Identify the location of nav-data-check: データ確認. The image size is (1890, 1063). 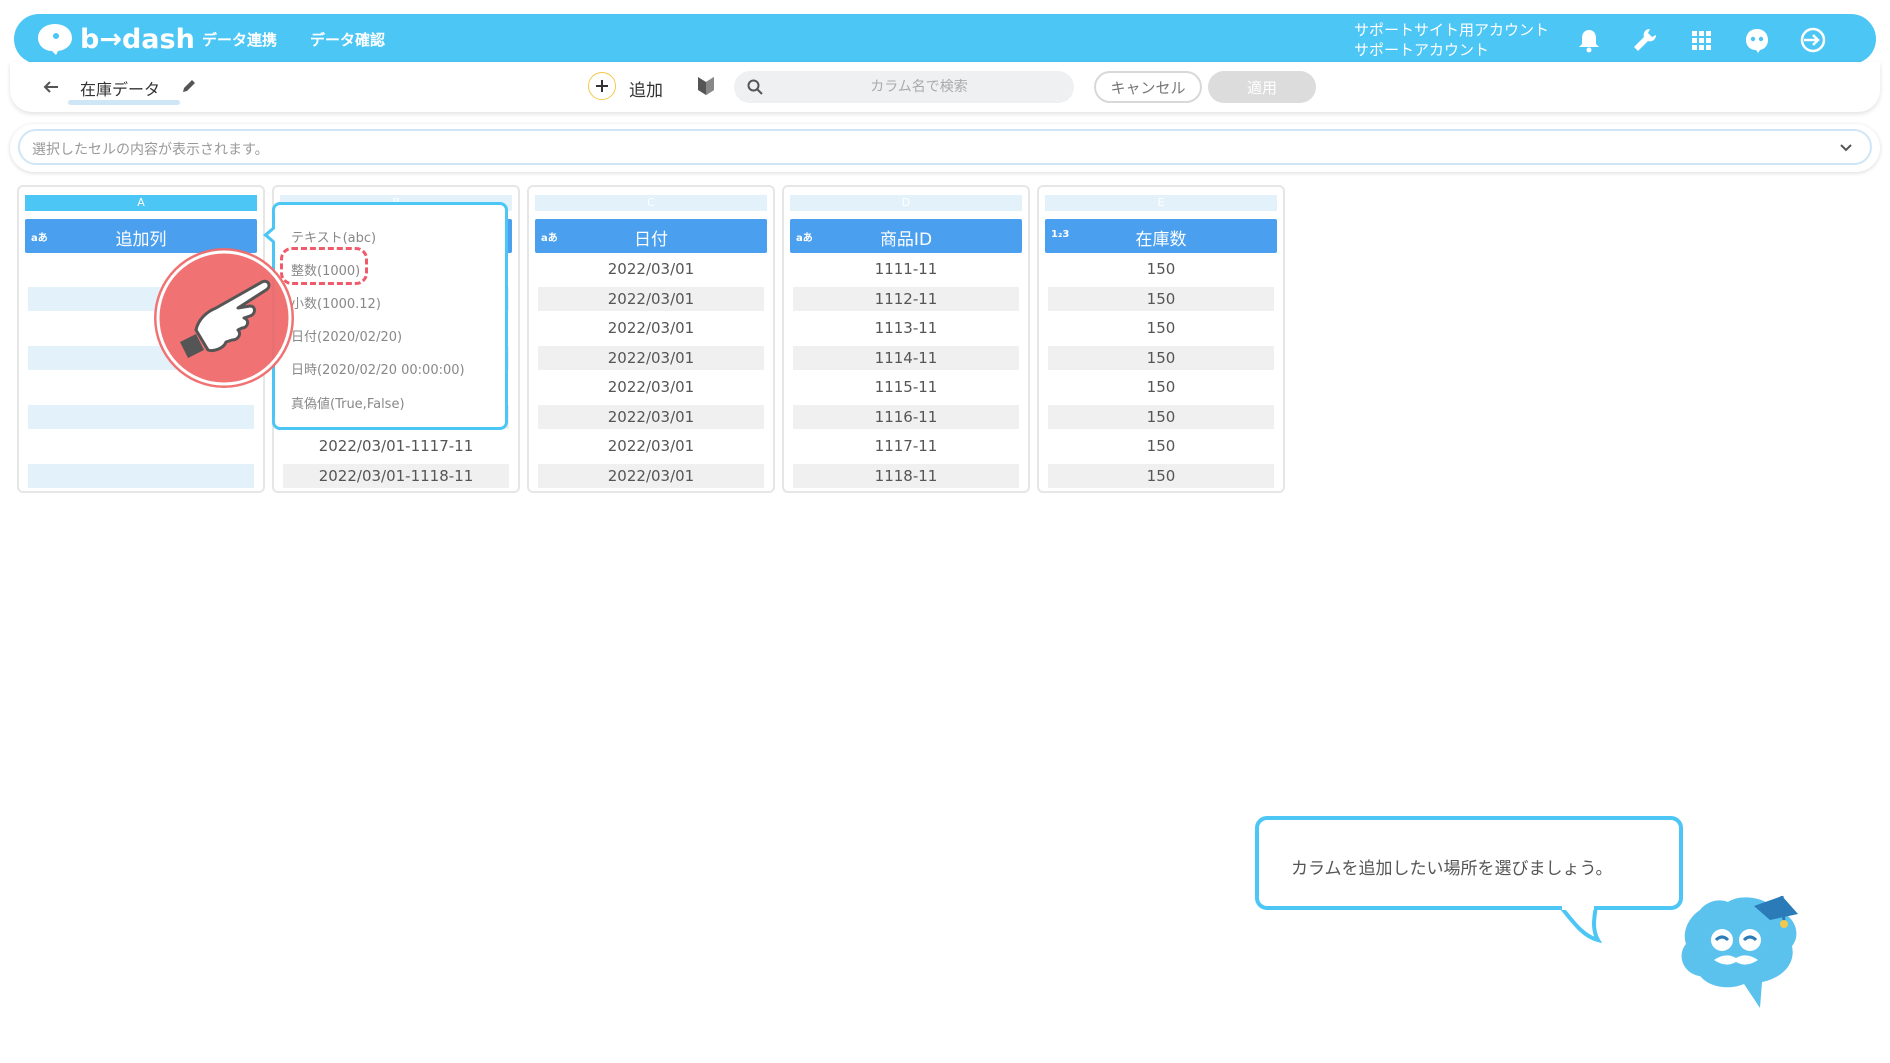
(347, 39).